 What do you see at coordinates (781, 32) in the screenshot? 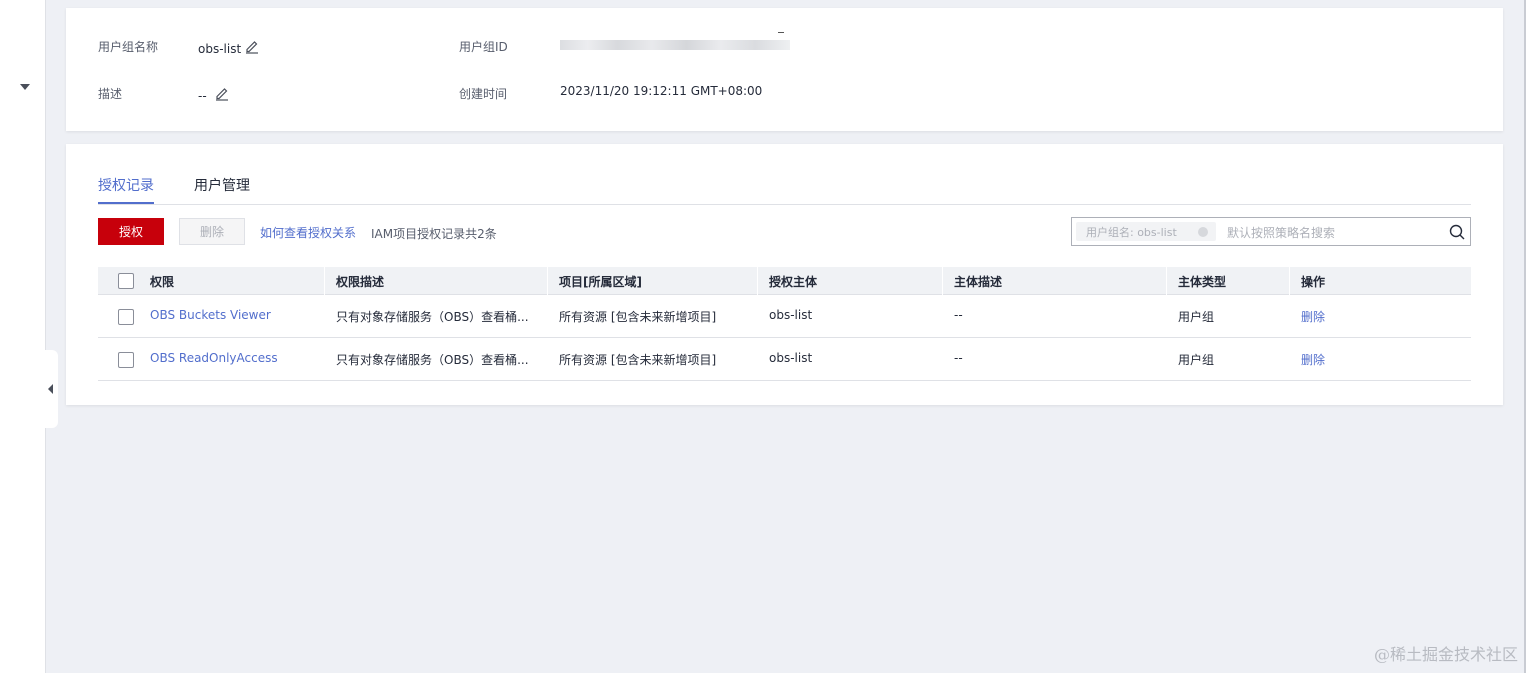
I see `masked-dash` at bounding box center [781, 32].